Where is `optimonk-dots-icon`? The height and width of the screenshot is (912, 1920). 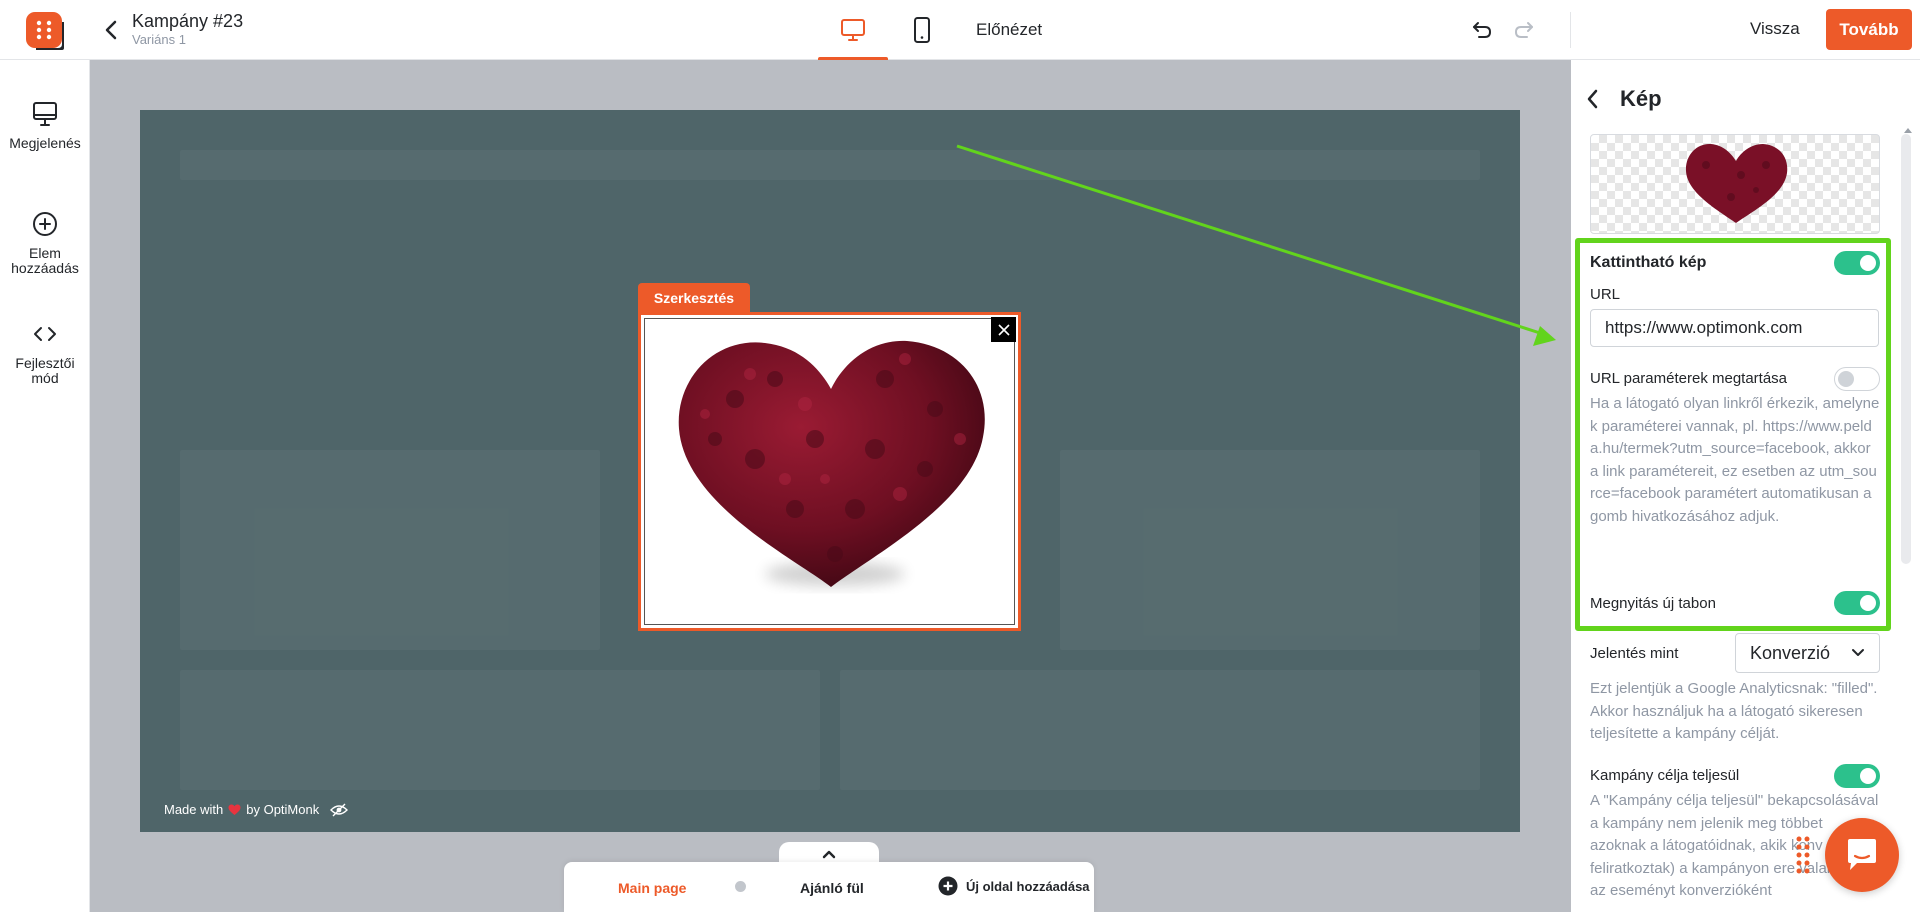
optimonk-dots-icon is located at coordinates (1803, 857).